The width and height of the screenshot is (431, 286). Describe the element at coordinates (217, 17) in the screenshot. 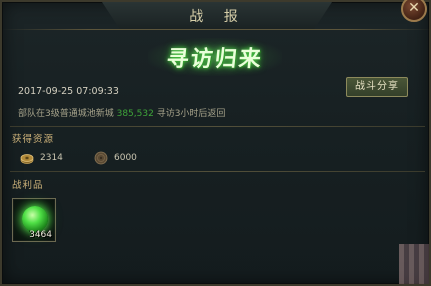

I see `panel-title: 战 报` at that location.